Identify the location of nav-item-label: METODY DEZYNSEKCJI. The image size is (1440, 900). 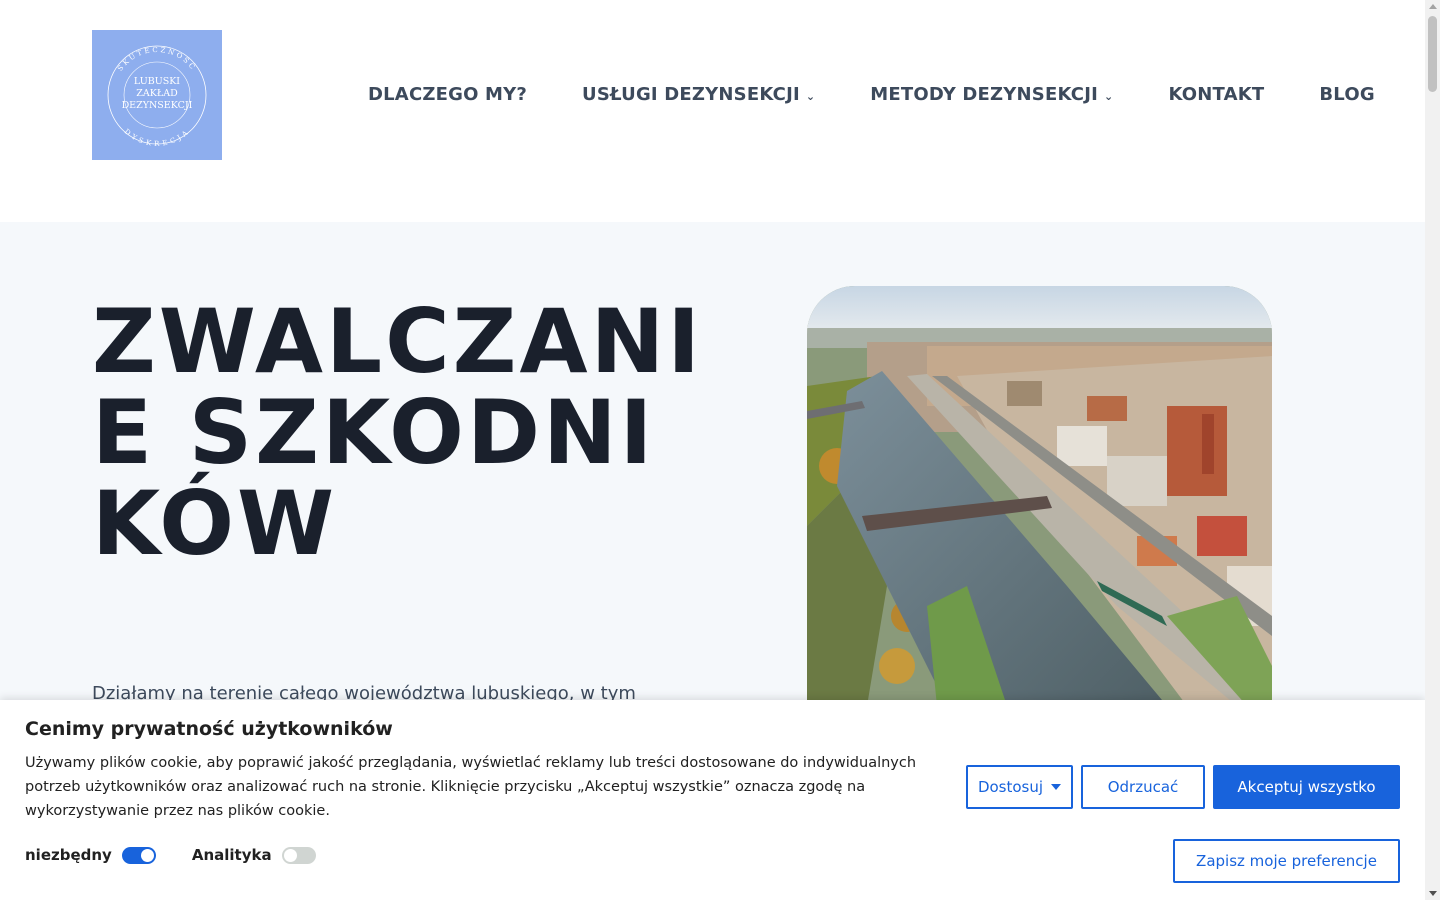
(984, 94).